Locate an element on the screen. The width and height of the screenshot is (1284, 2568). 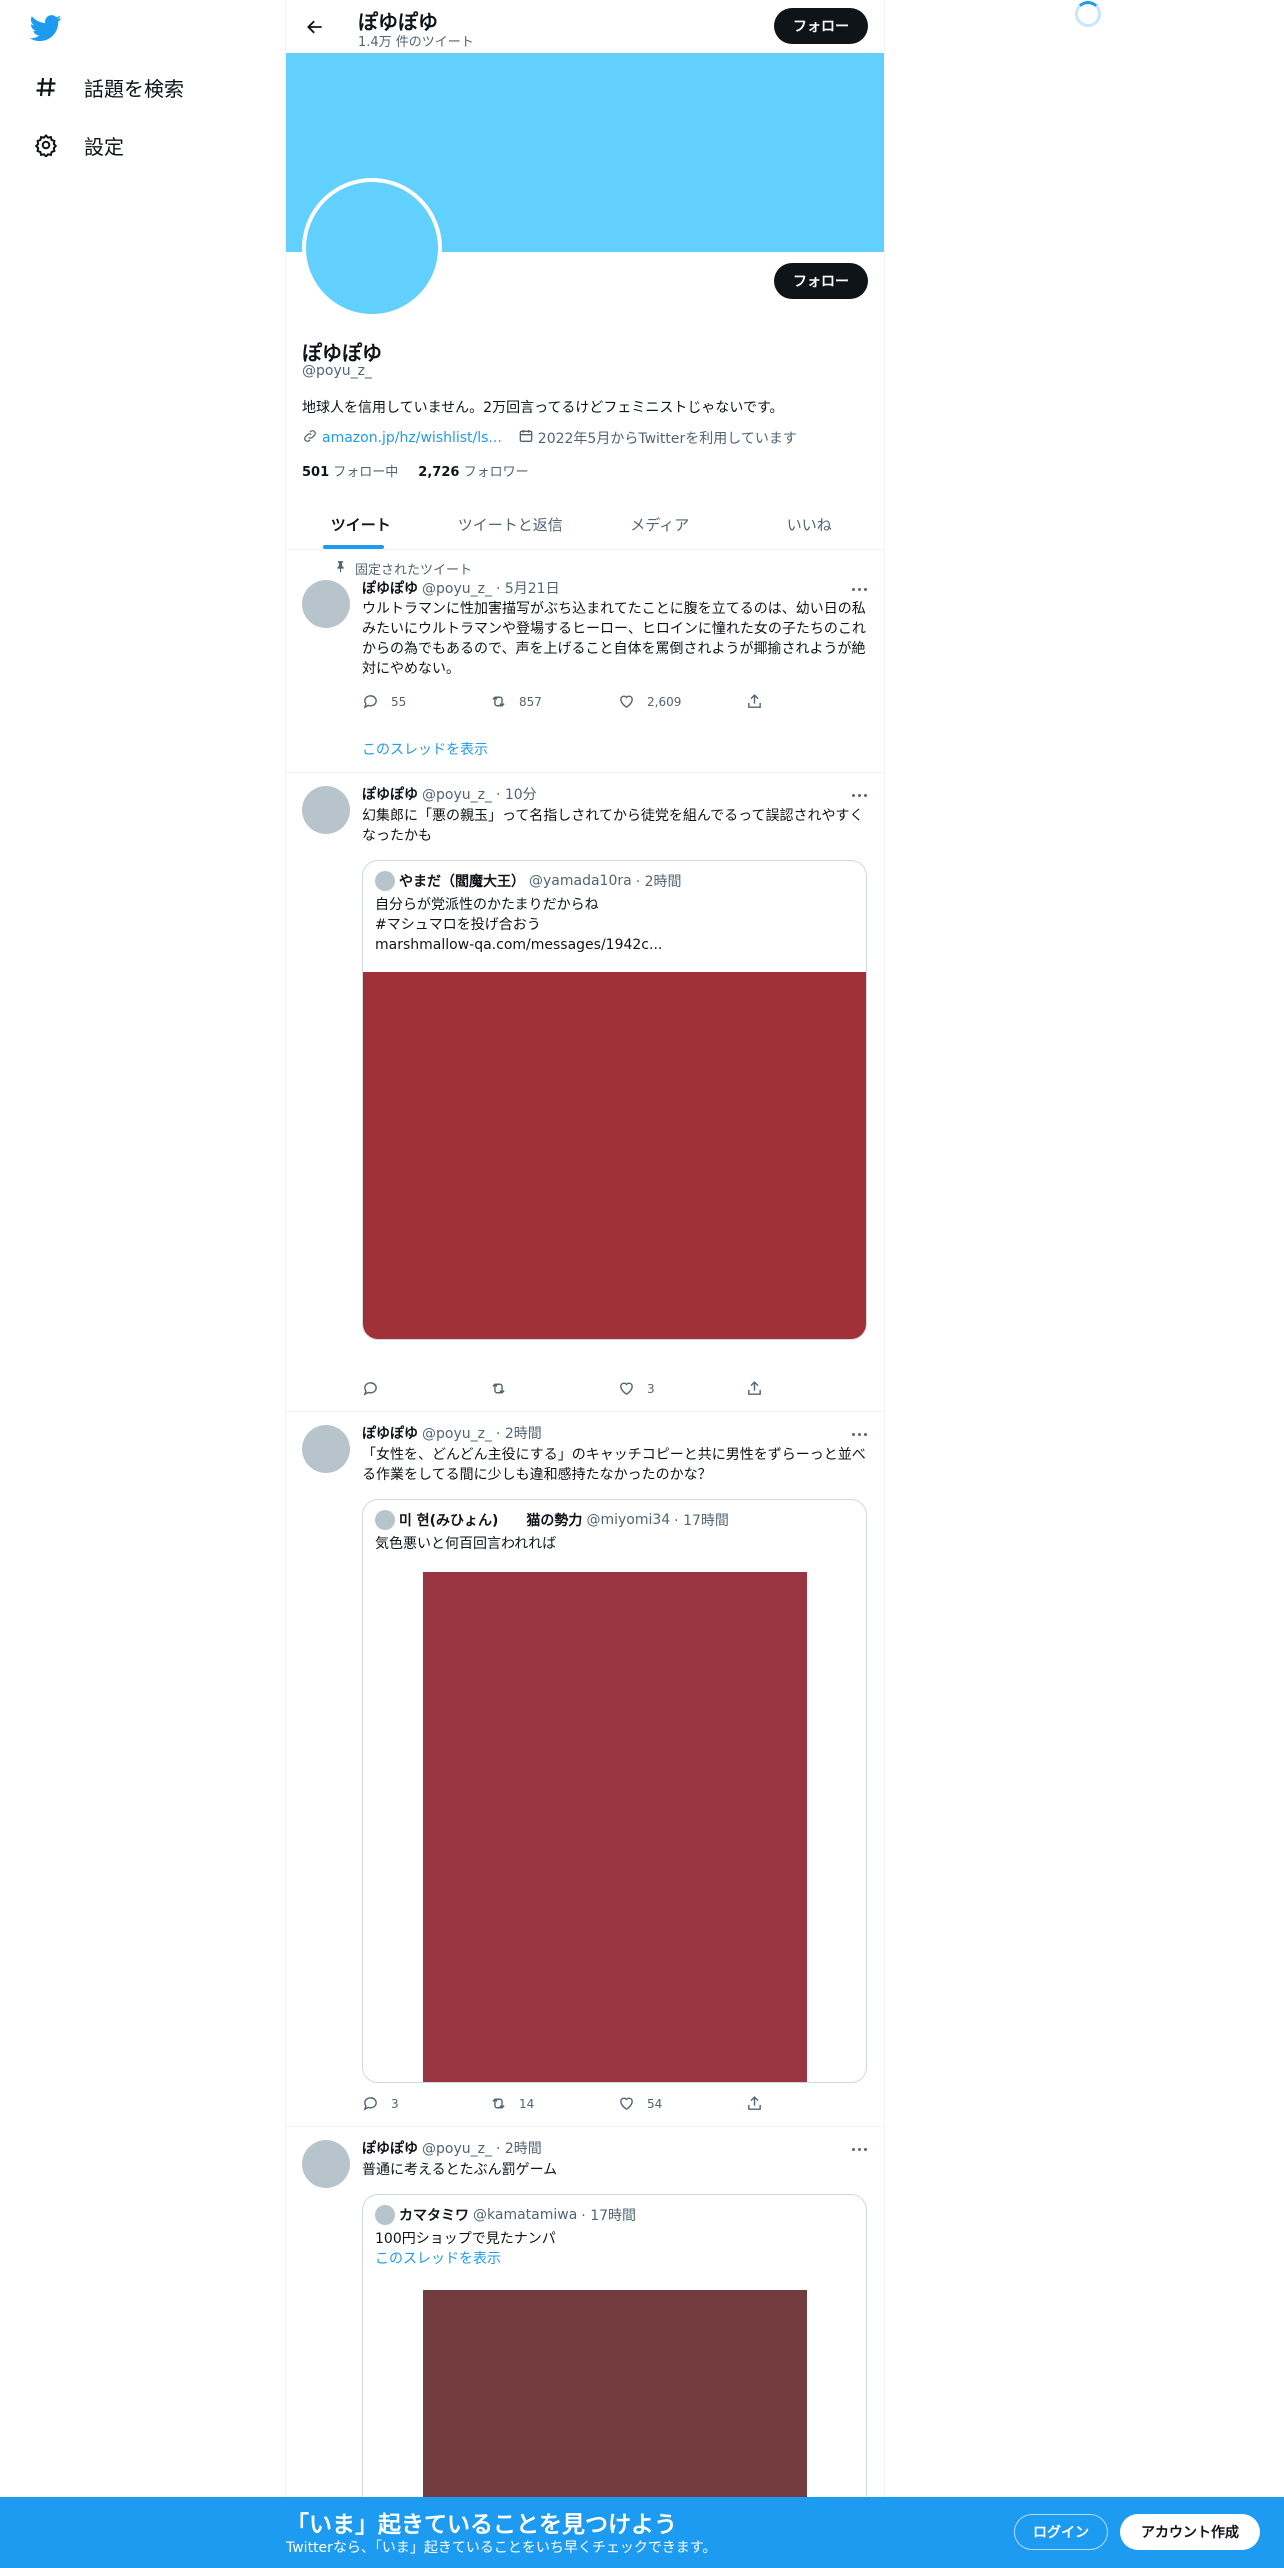
profile-follow-button: フォロー is located at coordinates (821, 281).